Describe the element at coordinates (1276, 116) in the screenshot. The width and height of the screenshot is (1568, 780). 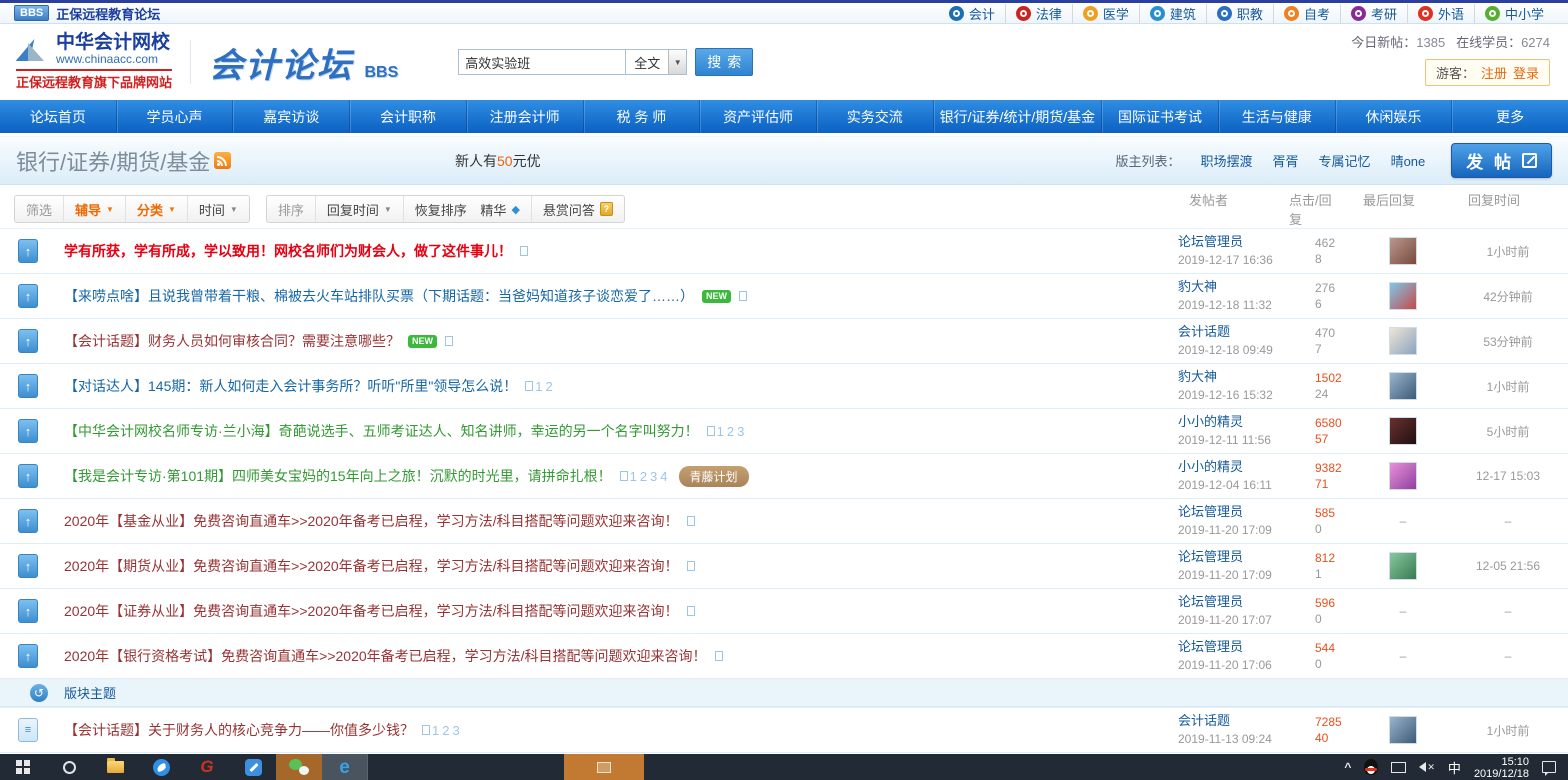
I see `nav-item: 生活与健康` at that location.